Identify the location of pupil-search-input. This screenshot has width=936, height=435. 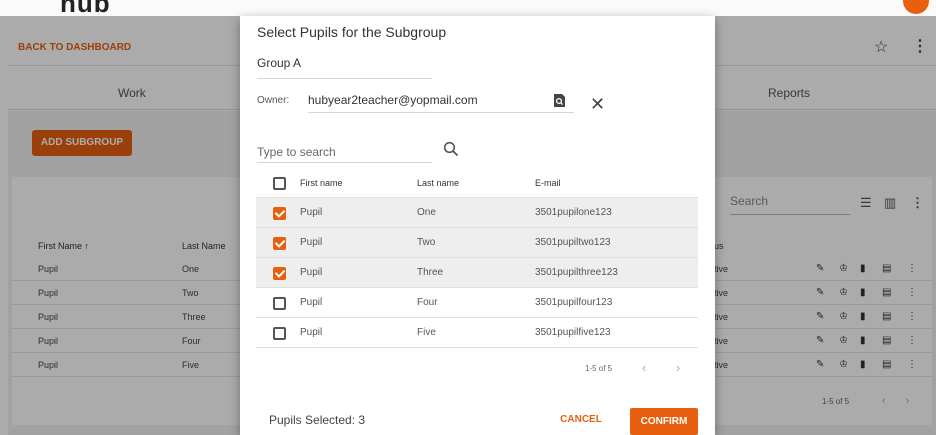
(344, 152).